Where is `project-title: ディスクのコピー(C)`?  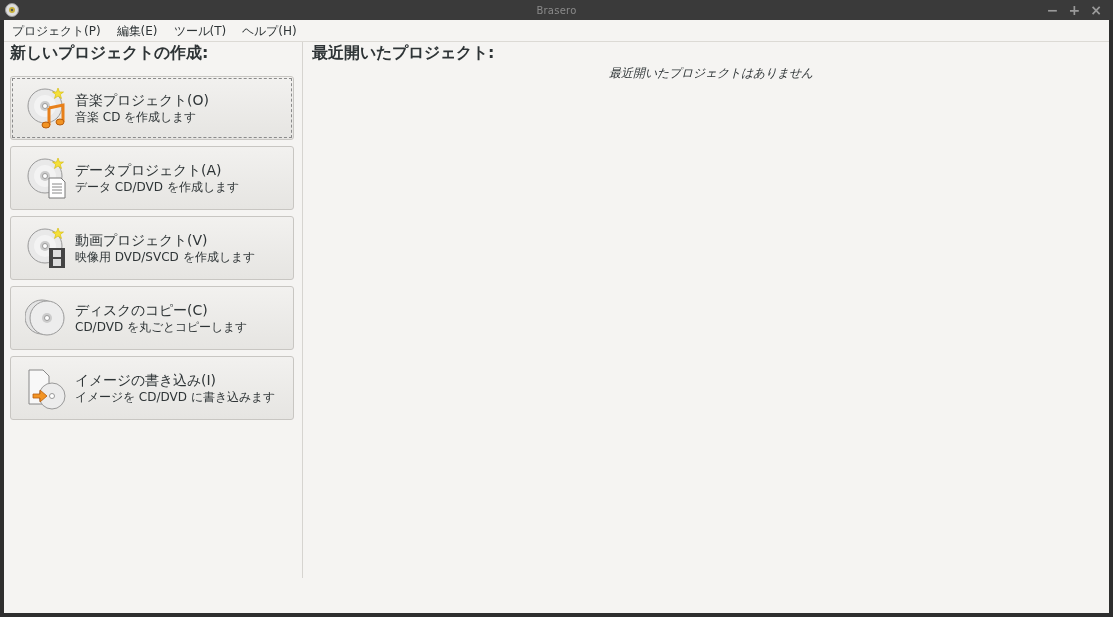
project-title: ディスクのコピー(C) is located at coordinates (142, 310).